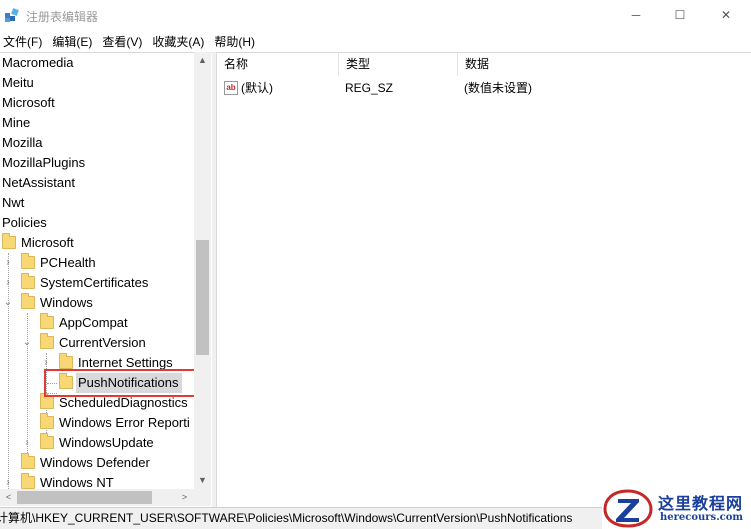 This screenshot has width=751, height=529. I want to click on column-header-data: 数据, so click(528, 64).